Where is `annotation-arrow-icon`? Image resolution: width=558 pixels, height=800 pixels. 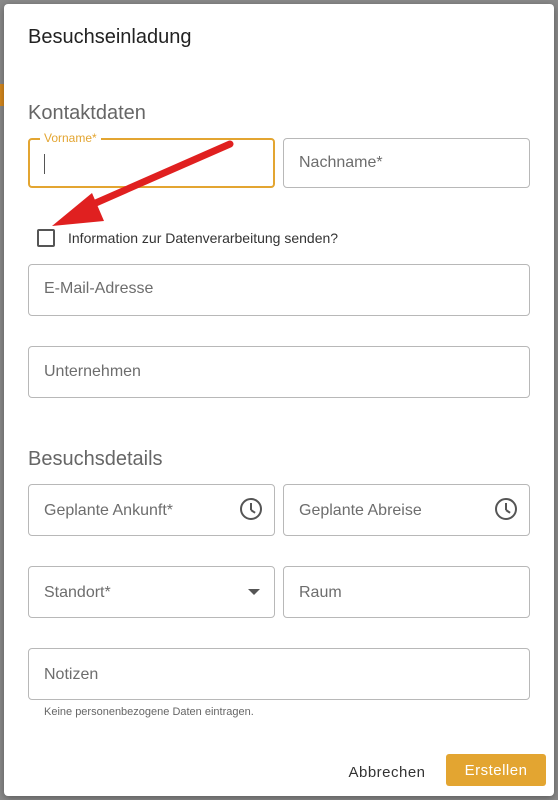 annotation-arrow-icon is located at coordinates (143, 183).